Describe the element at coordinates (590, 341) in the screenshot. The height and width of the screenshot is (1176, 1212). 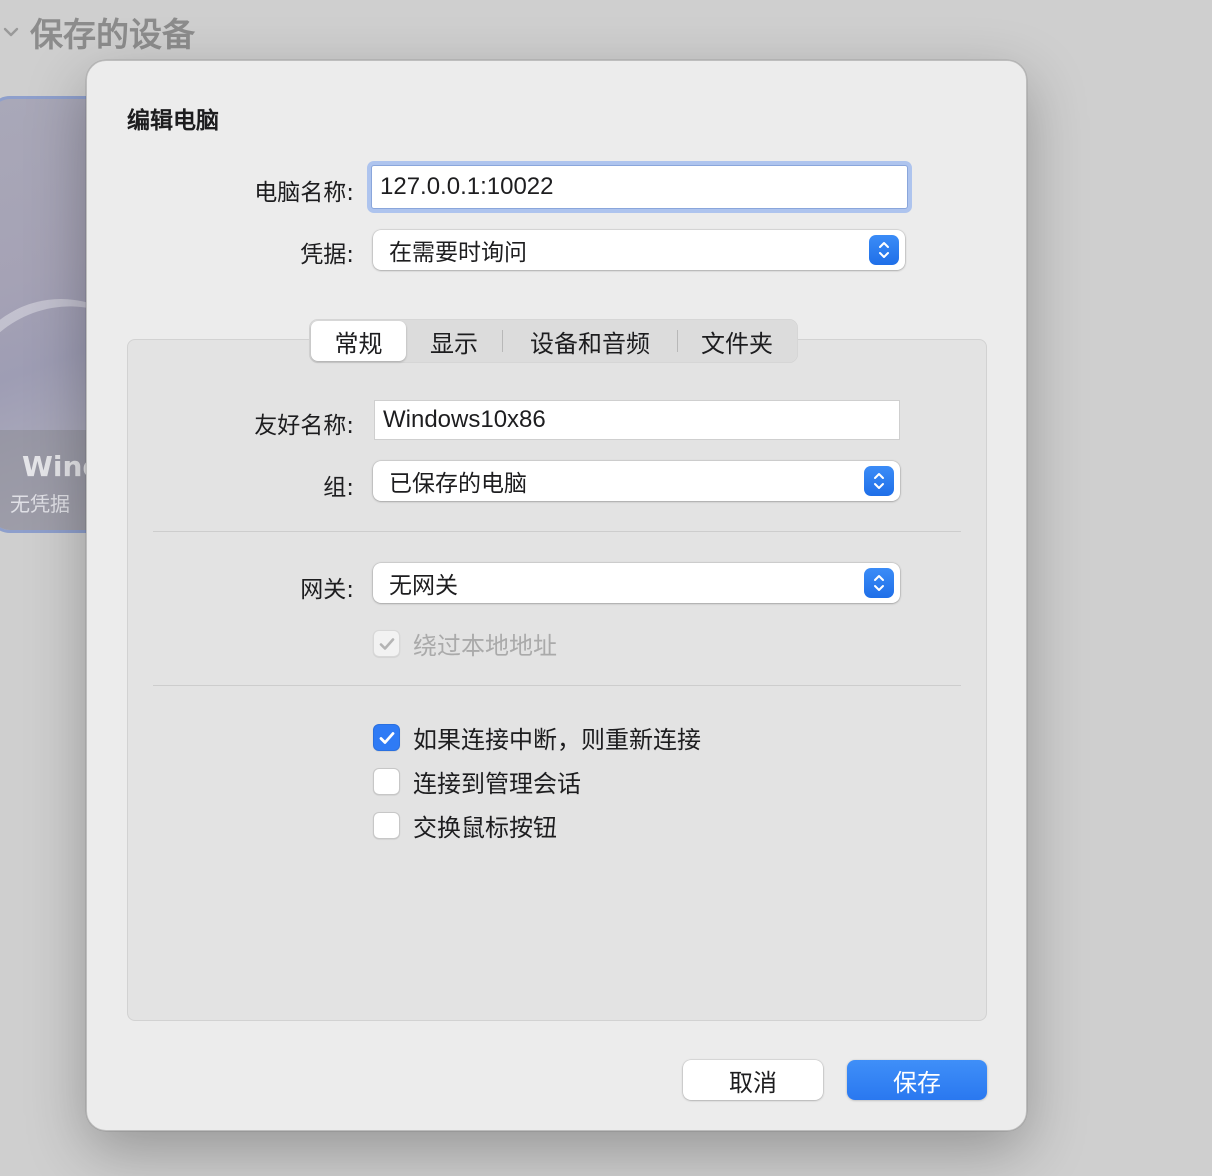
I see `tab-devices-audio: 设备和音频` at that location.